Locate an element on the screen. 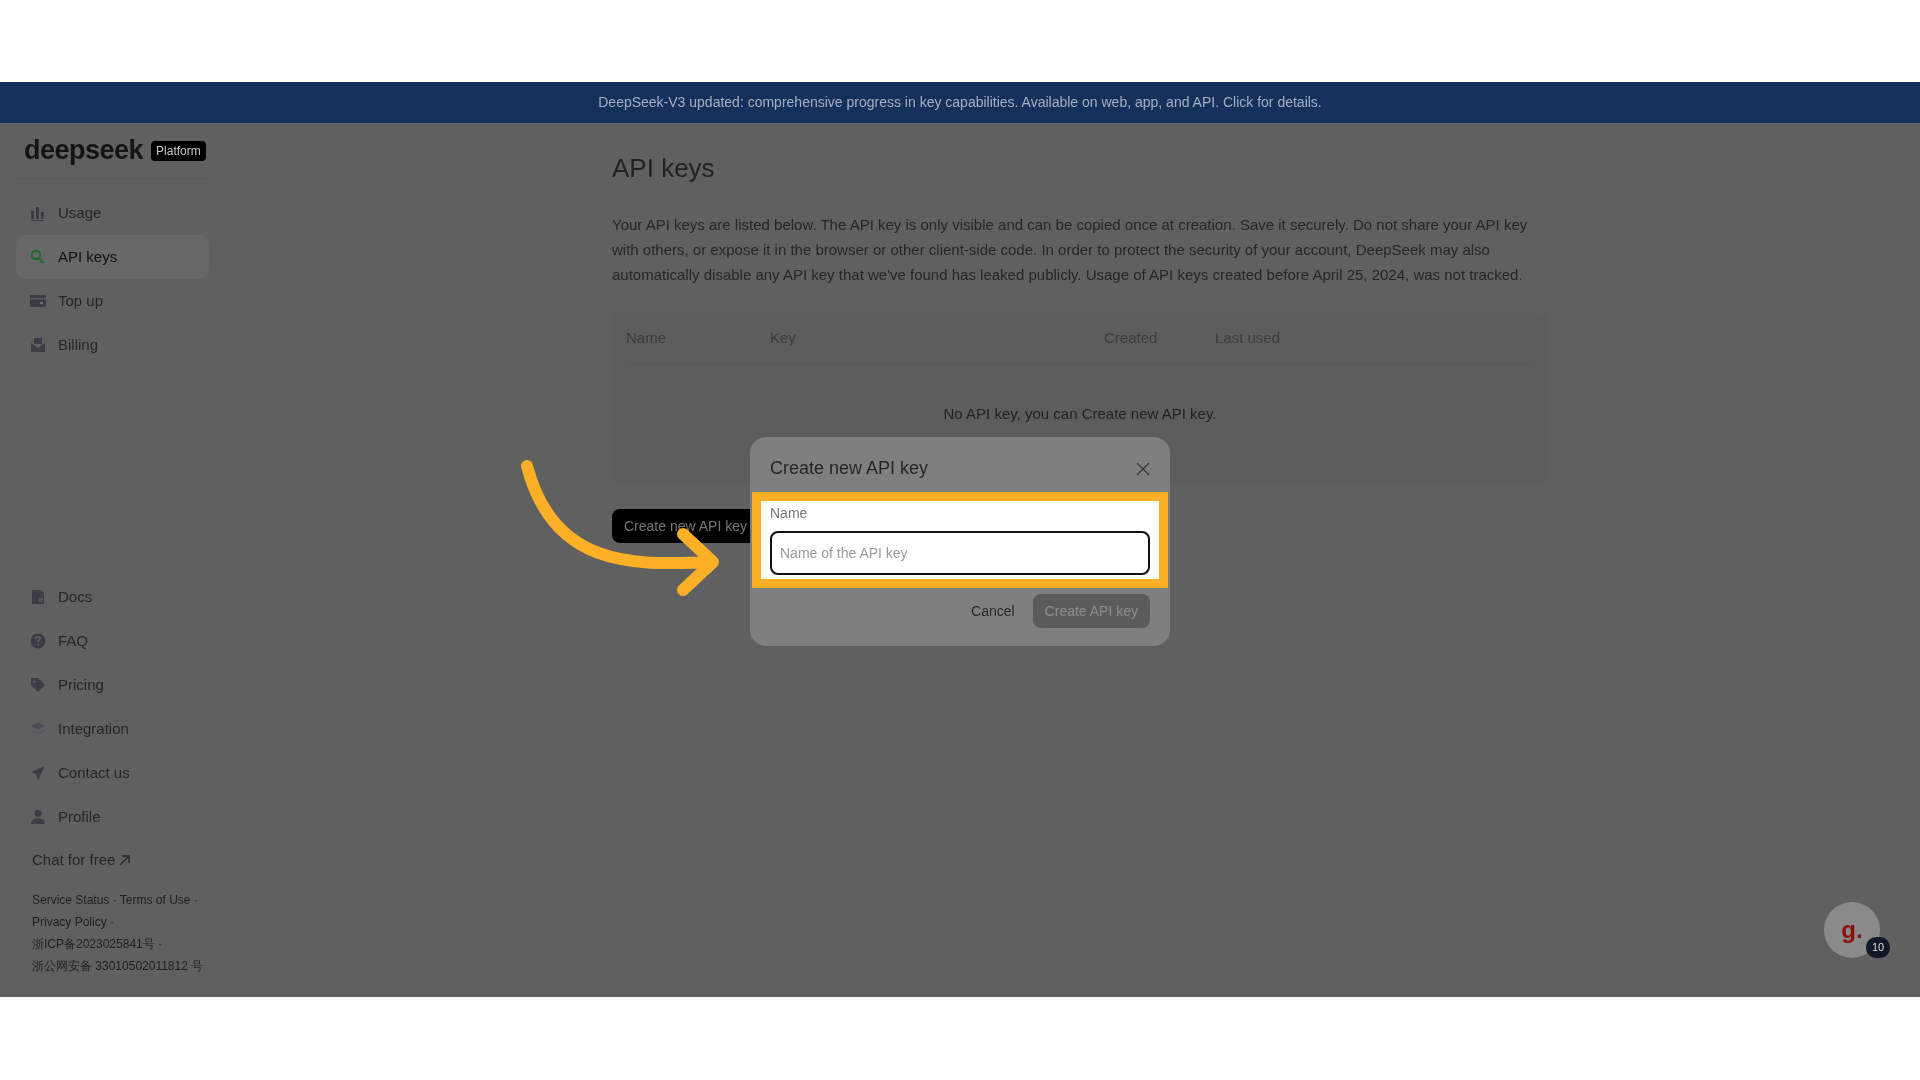 The height and width of the screenshot is (1080, 1920). footer-link: Service Status is located at coordinates (71, 900).